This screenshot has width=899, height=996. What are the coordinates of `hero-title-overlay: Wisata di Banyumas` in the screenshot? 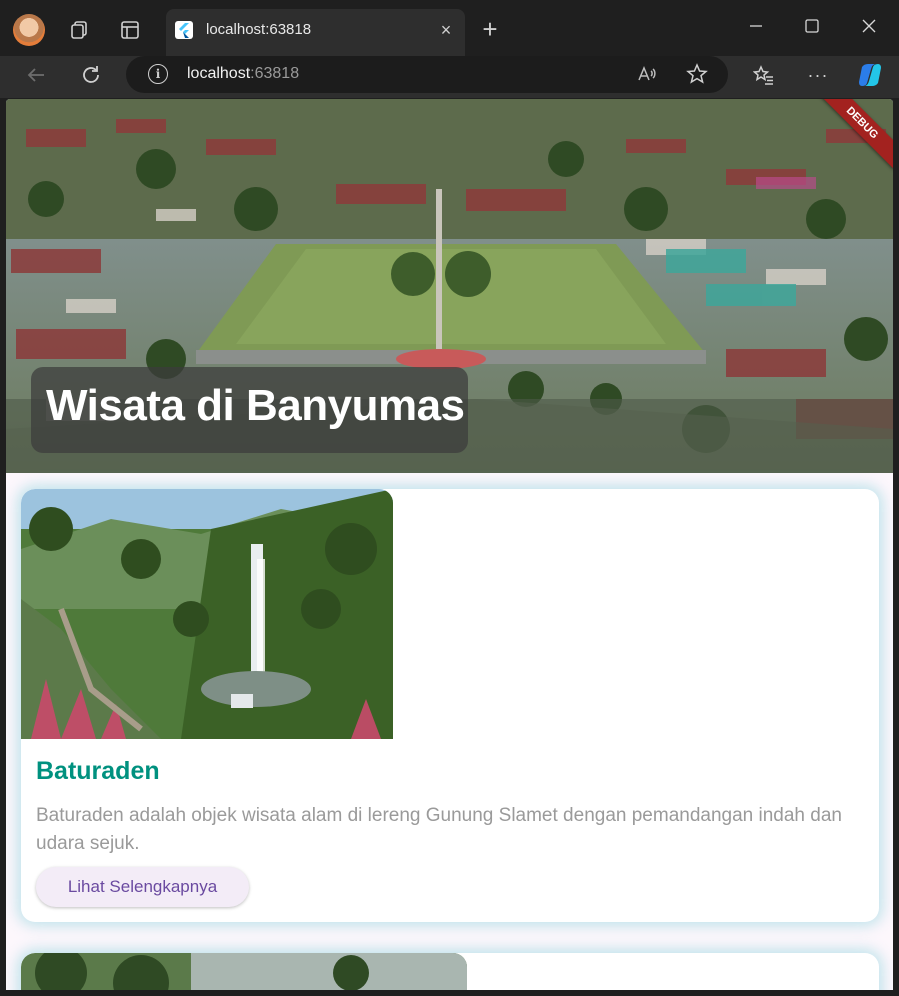 It's located at (249, 410).